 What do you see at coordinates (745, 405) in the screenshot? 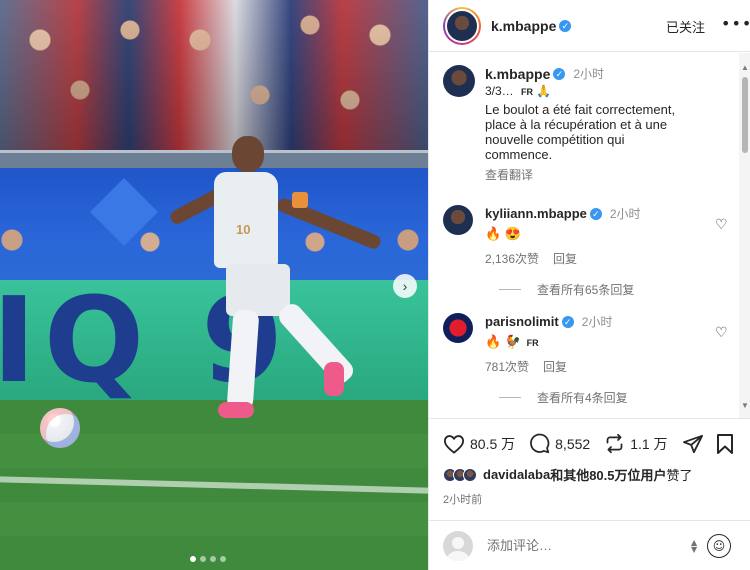
I see `scroll-down-icon: ▼` at bounding box center [745, 405].